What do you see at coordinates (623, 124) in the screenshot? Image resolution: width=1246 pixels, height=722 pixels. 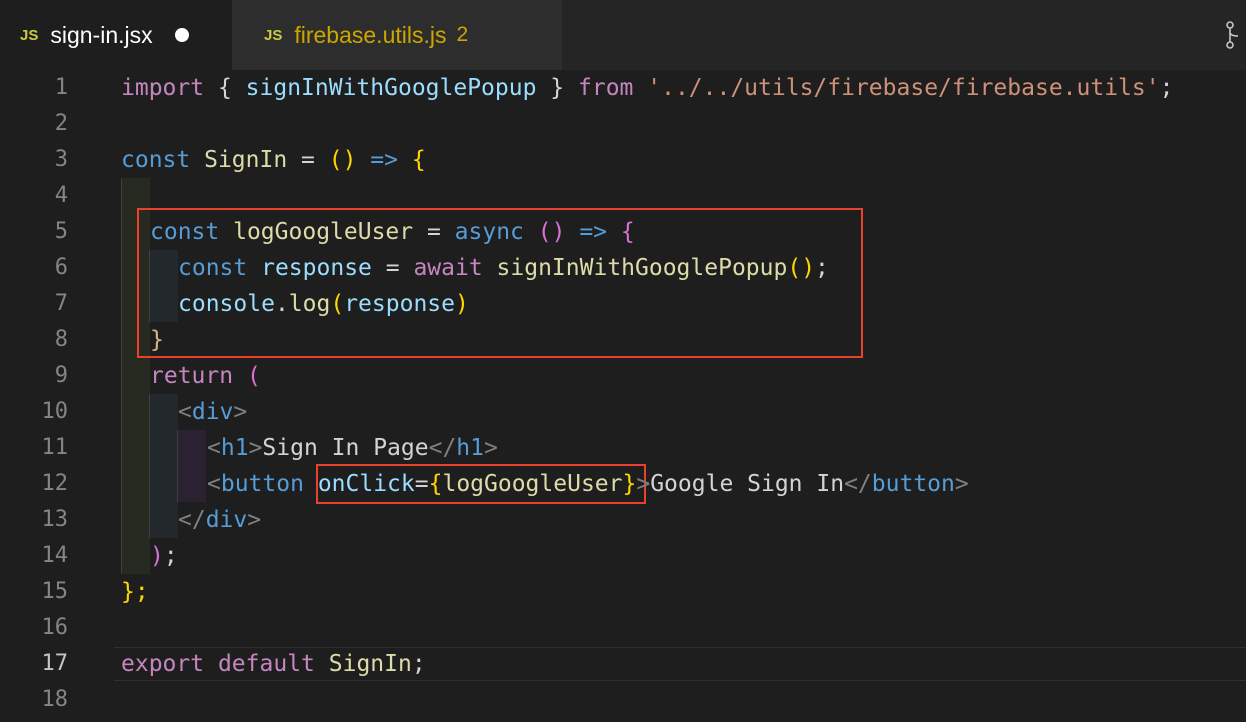 I see `code-line: 2` at bounding box center [623, 124].